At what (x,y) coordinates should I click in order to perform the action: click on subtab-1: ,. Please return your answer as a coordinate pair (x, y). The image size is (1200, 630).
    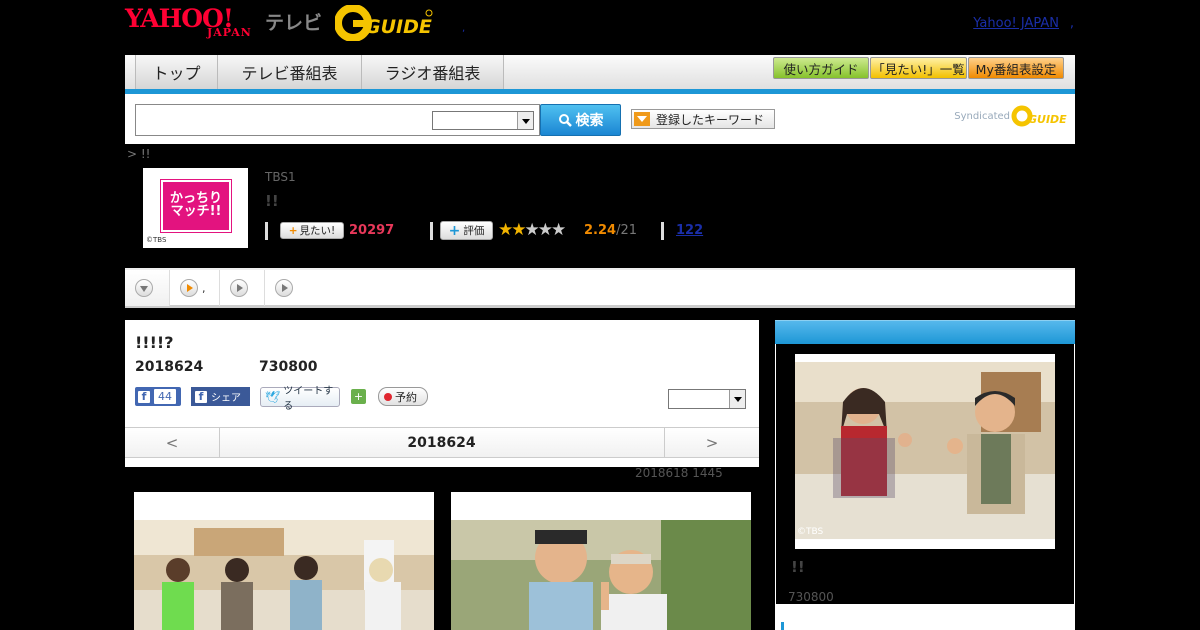
    Looking at the image, I should click on (195, 288).